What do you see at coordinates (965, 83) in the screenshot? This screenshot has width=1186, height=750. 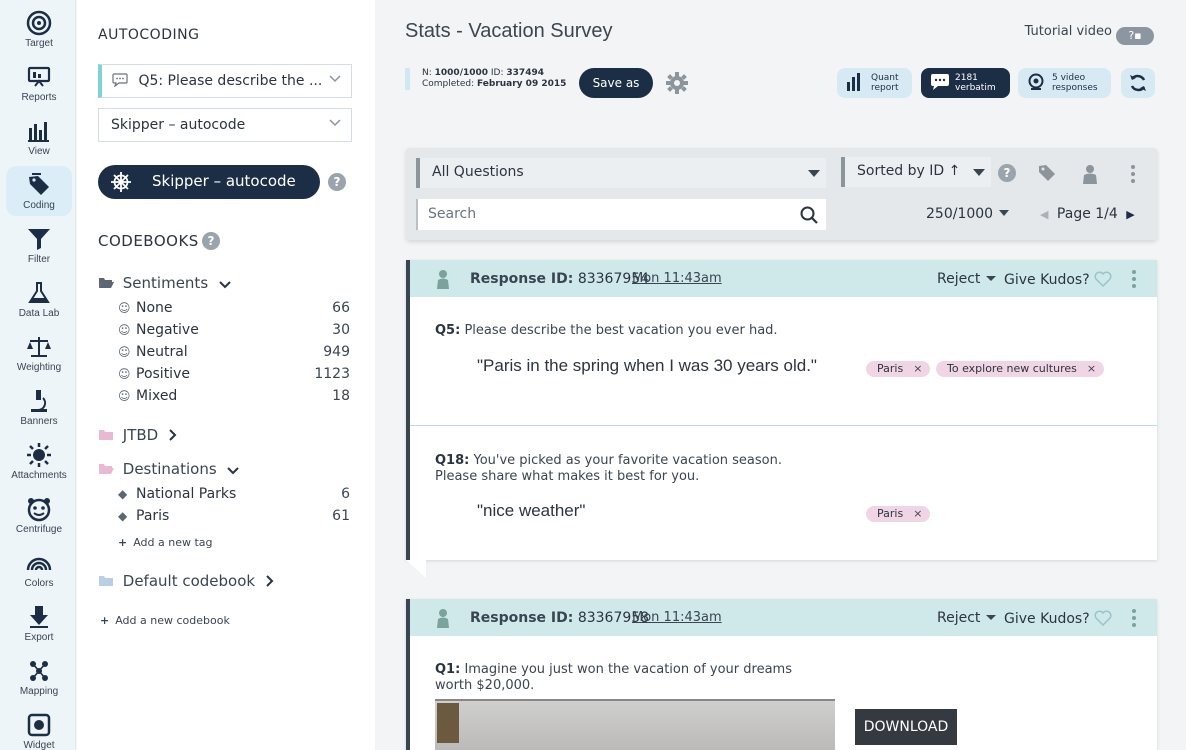 I see `verbatim-button: 2181 verbatim` at bounding box center [965, 83].